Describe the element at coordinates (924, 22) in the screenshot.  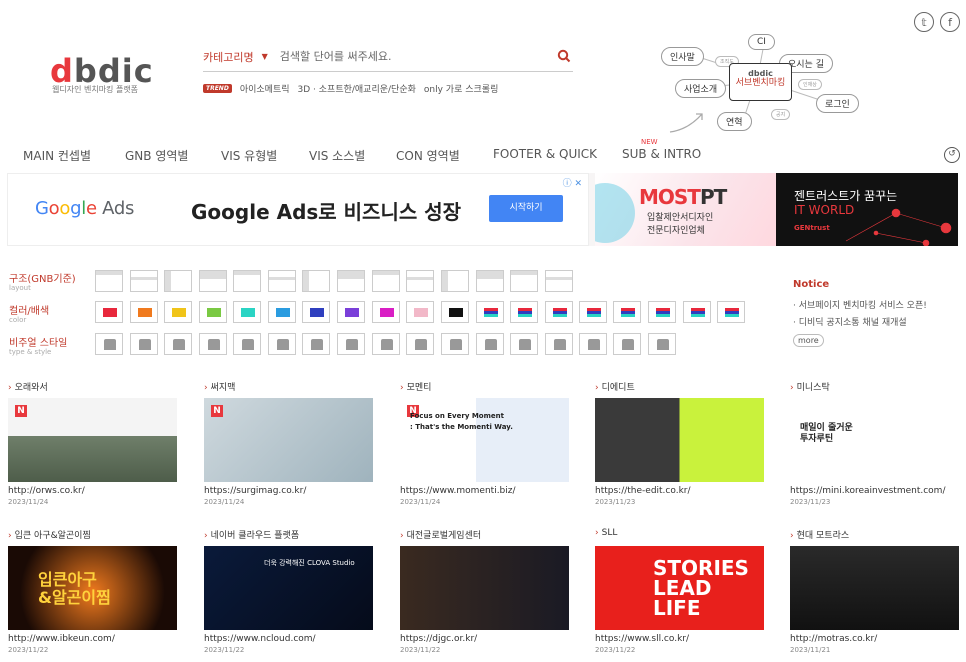
I see `twitter-icon: 𝕥` at that location.